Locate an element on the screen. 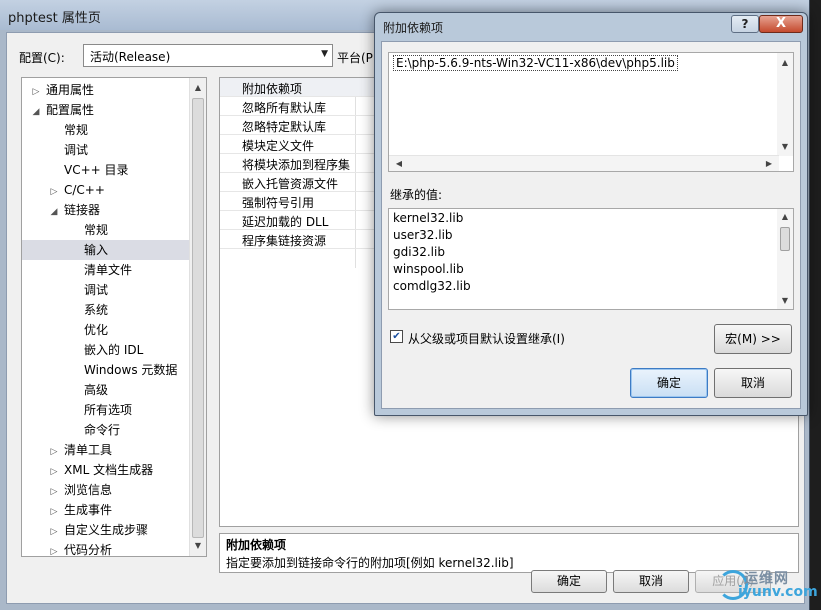 This screenshot has height=610, width=821. main-cancel-button: 取消 is located at coordinates (651, 581).